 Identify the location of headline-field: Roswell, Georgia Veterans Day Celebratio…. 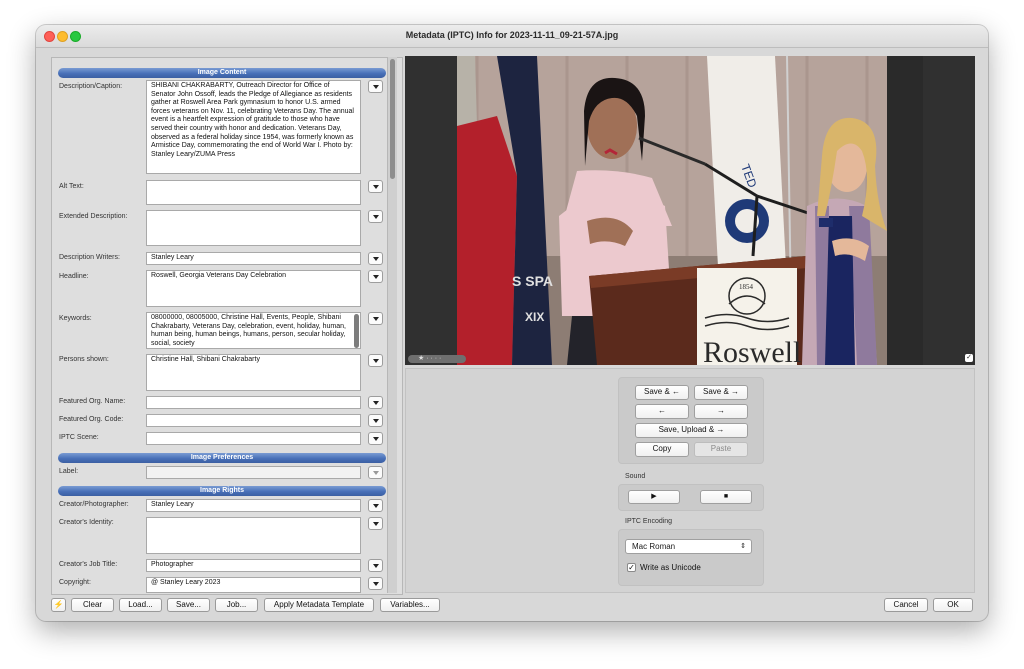
(253, 288).